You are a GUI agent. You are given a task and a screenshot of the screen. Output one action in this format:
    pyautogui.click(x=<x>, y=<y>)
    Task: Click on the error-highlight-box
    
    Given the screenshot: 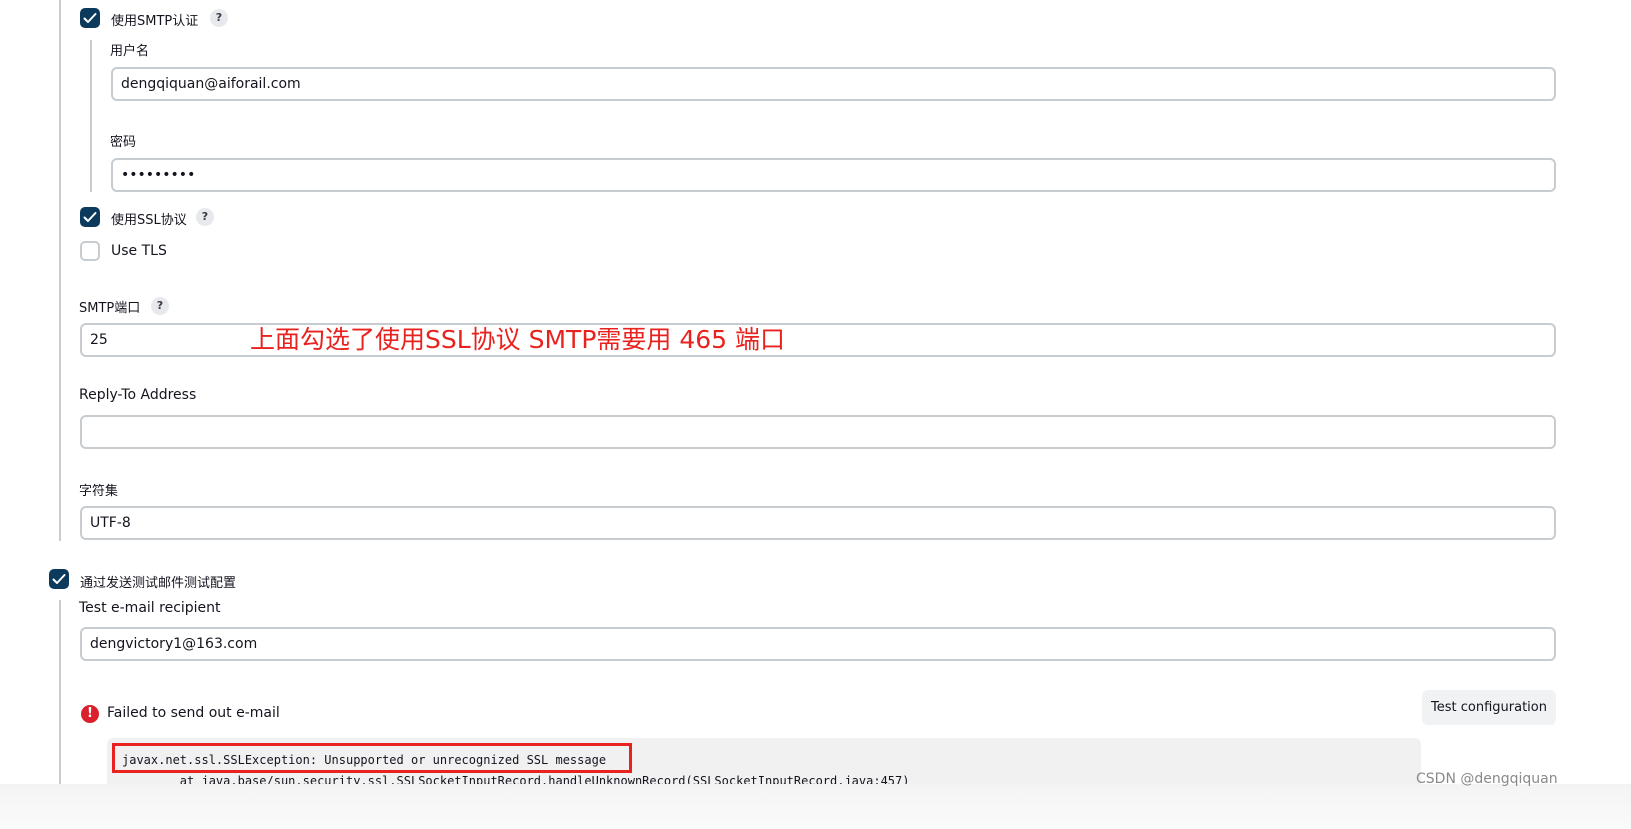 What is the action you would take?
    pyautogui.click(x=372, y=758)
    